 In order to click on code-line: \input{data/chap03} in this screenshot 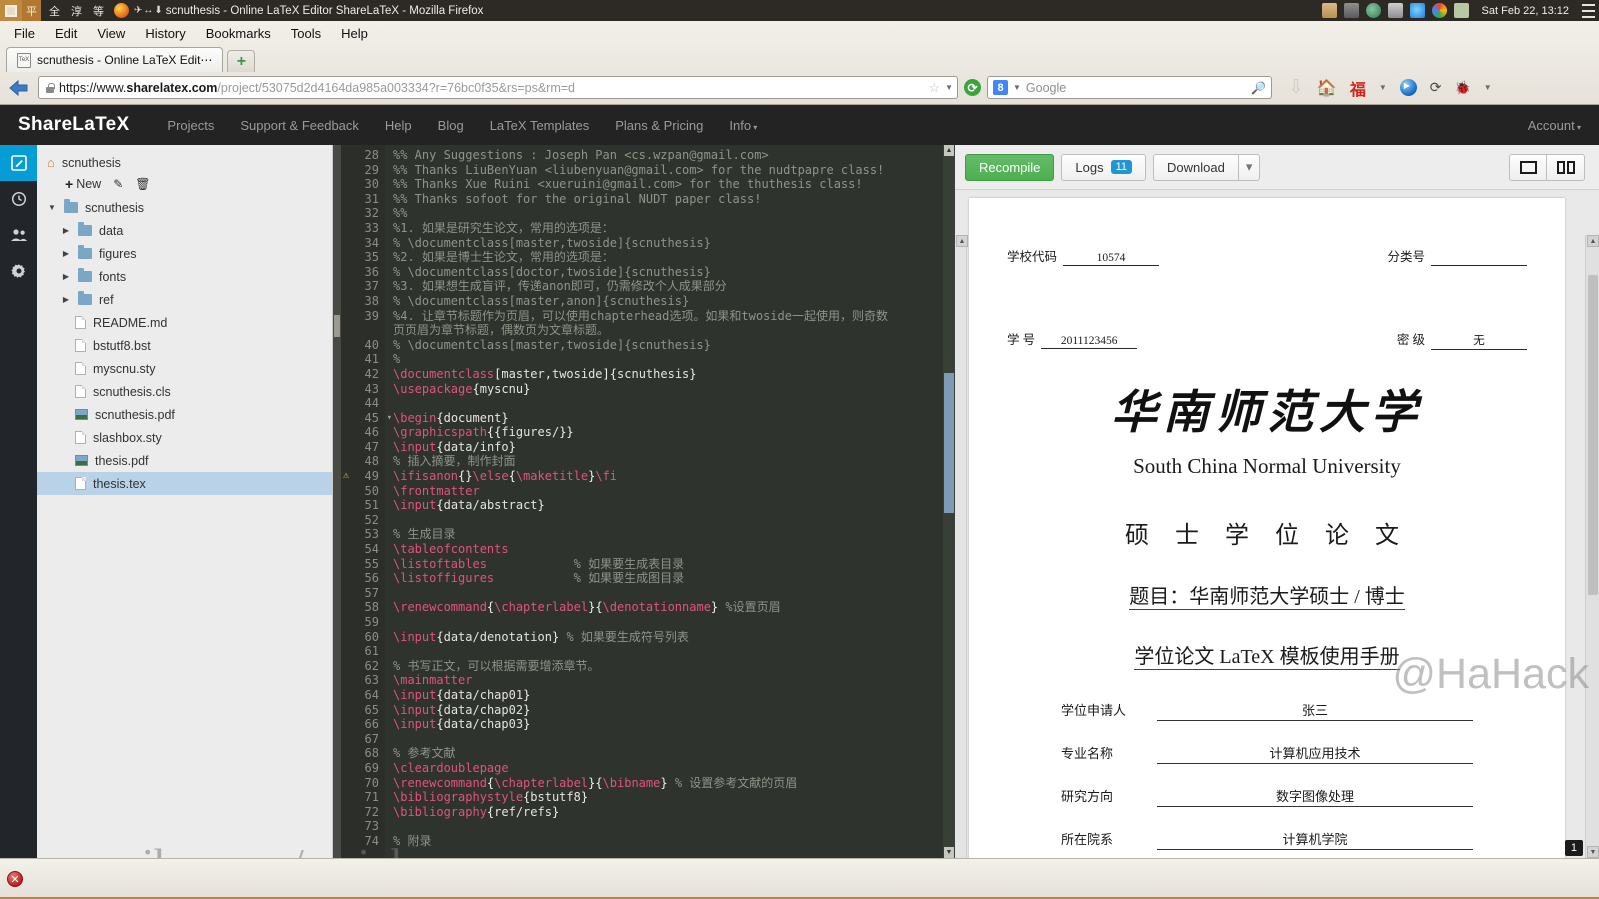, I will do `click(664, 724)`.